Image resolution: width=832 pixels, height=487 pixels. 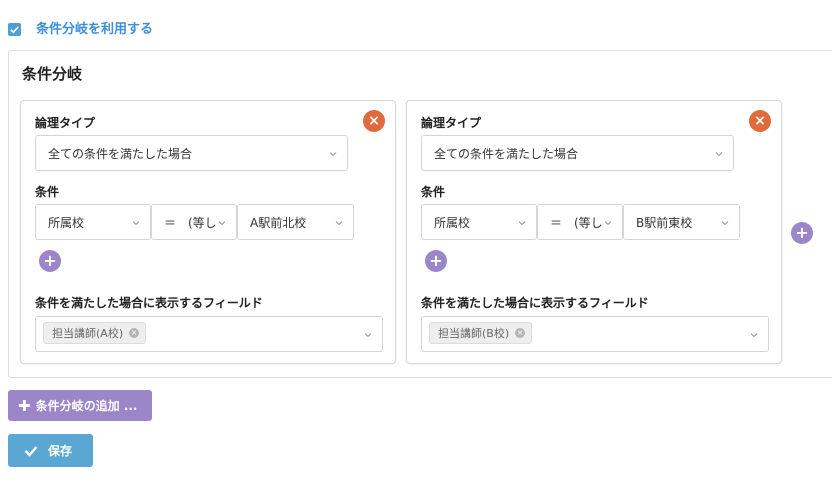 What do you see at coordinates (24, 405) in the screenshot?
I see `plus-icon: ✚` at bounding box center [24, 405].